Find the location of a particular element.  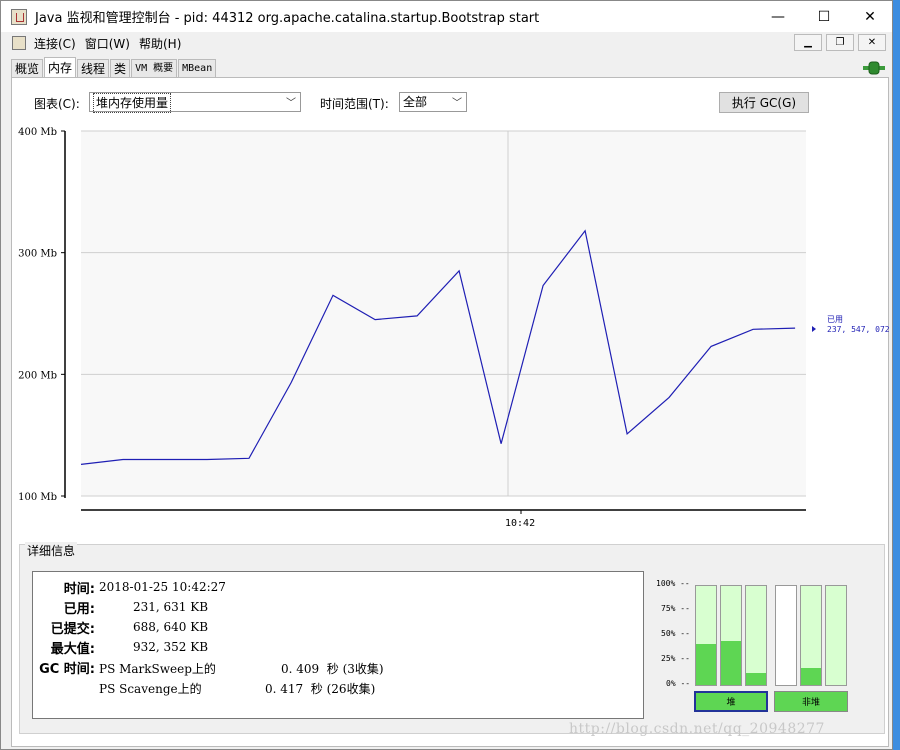

committed-label: 已提交: is located at coordinates (72, 629).